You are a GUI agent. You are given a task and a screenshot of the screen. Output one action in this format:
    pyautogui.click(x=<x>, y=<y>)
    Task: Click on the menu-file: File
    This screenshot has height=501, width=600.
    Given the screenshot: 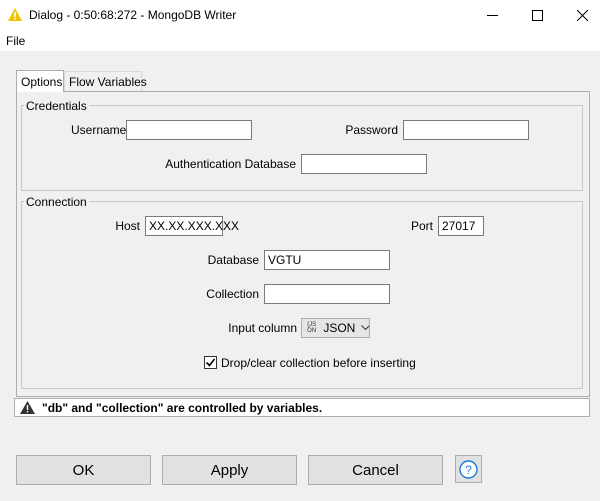 What is the action you would take?
    pyautogui.click(x=15, y=41)
    